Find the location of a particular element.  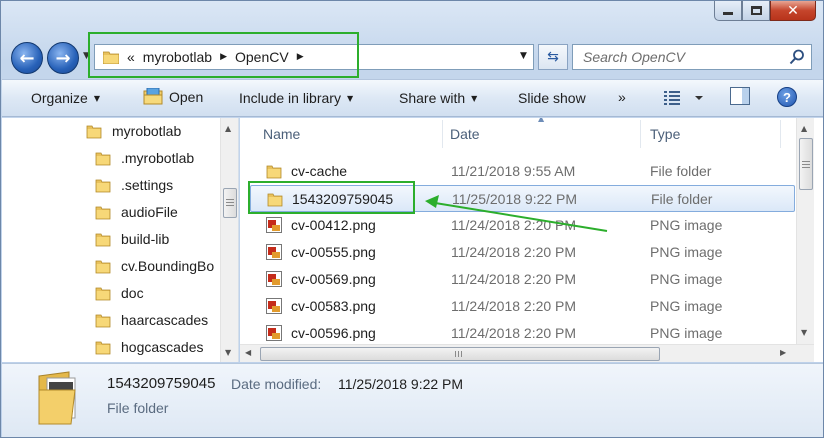

details-type: File folder is located at coordinates (138, 408).